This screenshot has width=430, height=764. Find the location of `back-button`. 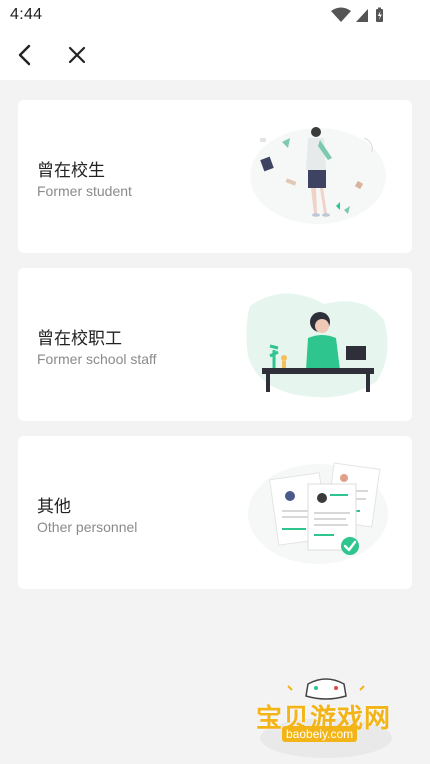

back-button is located at coordinates (26, 55).